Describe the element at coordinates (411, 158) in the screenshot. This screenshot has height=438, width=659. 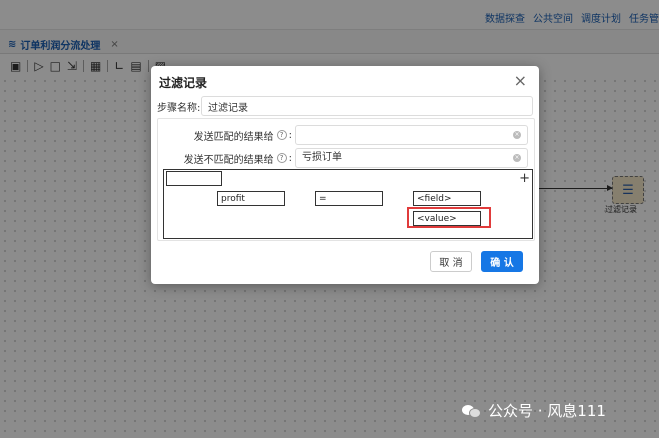
I see `send-nomatch-select: 亏损订单 ×` at that location.